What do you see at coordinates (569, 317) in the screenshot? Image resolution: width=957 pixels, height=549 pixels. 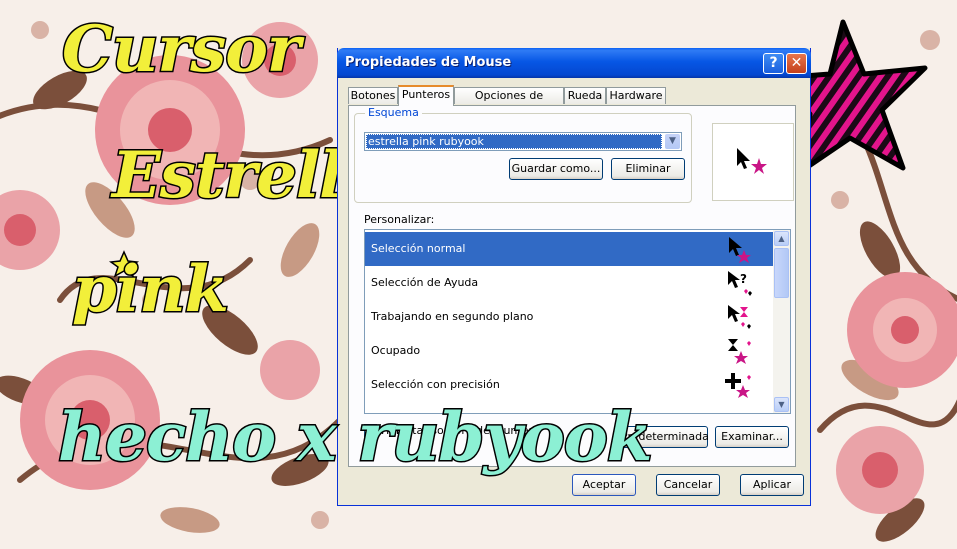 I see `list-item: Trabajando en segundo plano` at bounding box center [569, 317].